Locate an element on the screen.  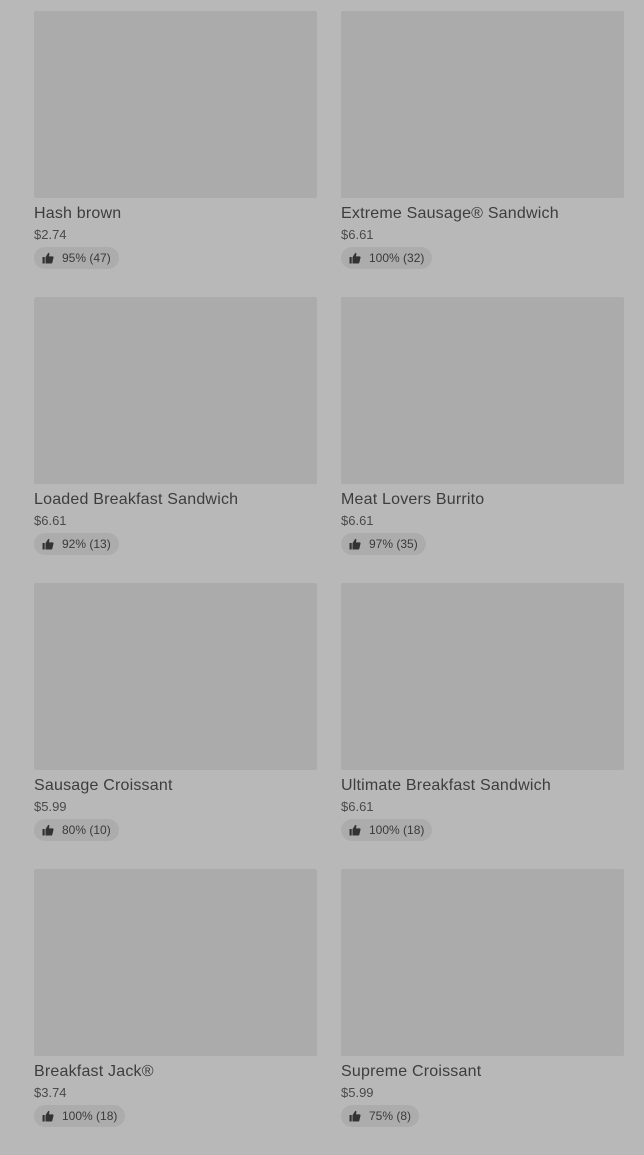
rating-badge: 97% (35) is located at coordinates (383, 544).